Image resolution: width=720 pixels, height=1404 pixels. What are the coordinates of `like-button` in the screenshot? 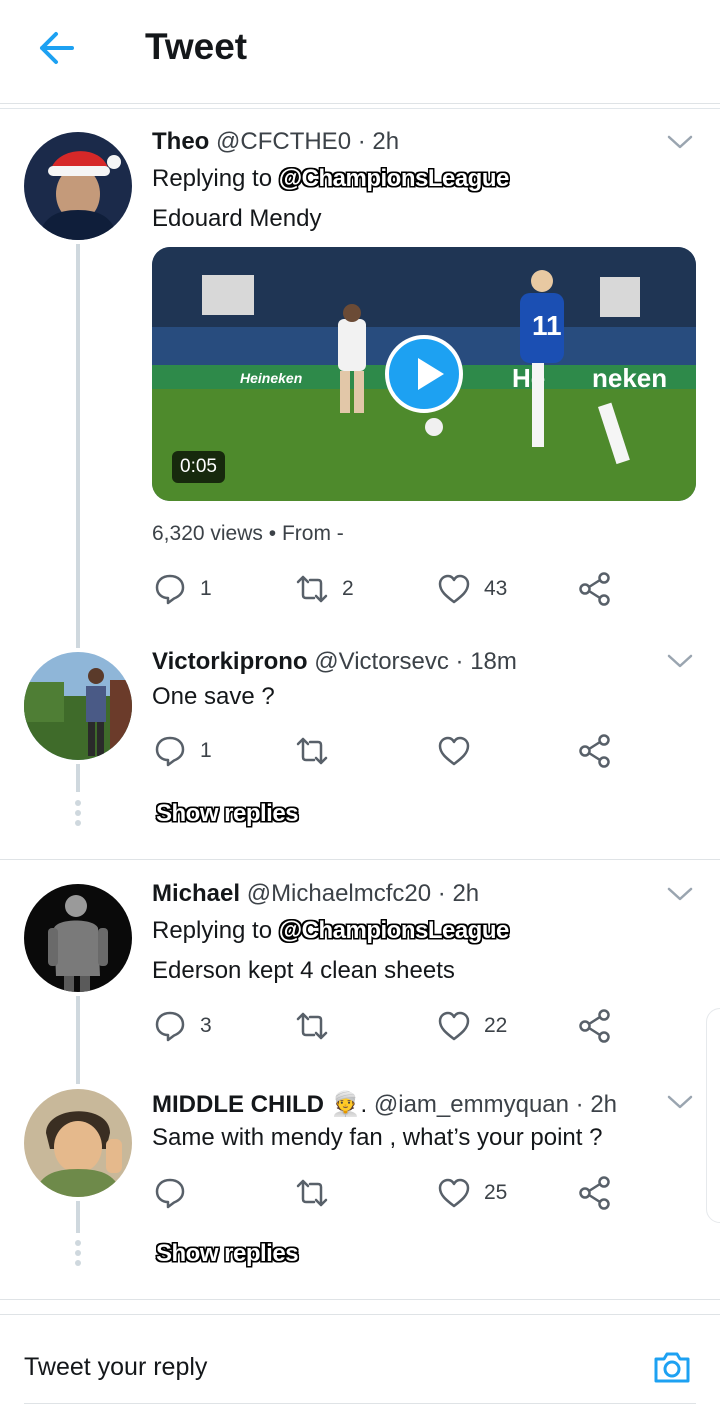 It's located at (454, 751).